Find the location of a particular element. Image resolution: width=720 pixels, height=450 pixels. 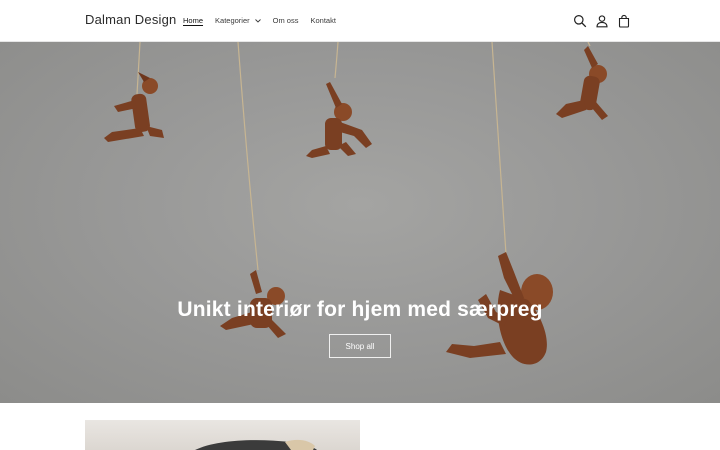

nav-about-link: Om oss is located at coordinates (286, 20).